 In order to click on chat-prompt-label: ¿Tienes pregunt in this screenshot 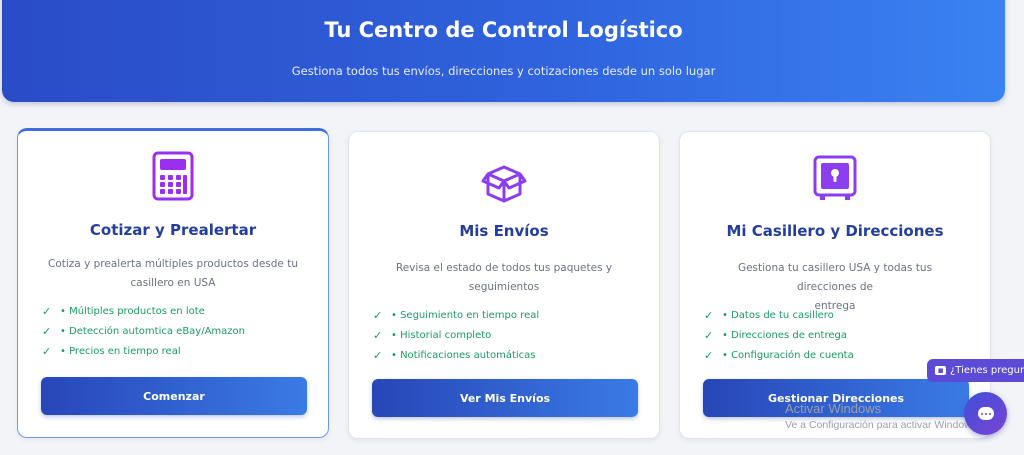, I will do `click(987, 370)`.